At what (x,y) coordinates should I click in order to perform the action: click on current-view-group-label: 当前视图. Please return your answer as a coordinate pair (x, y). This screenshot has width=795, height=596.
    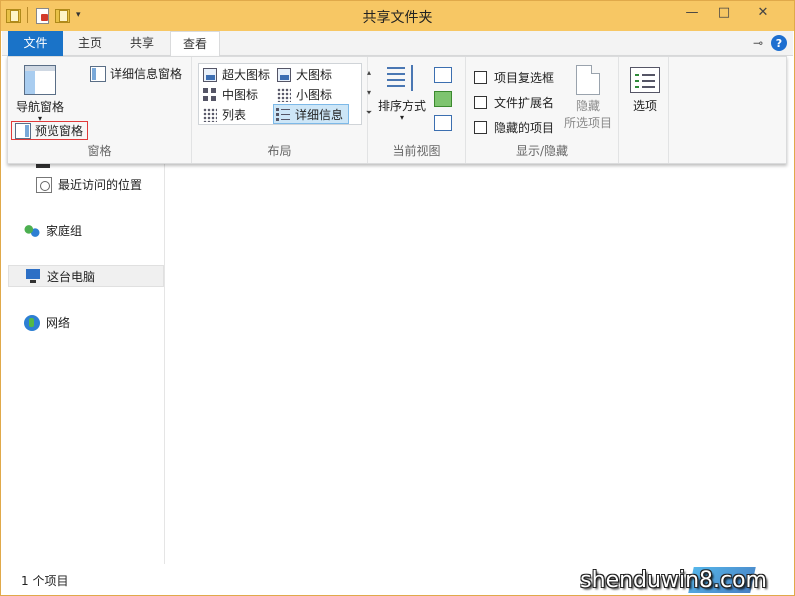
    Looking at the image, I should click on (416, 151).